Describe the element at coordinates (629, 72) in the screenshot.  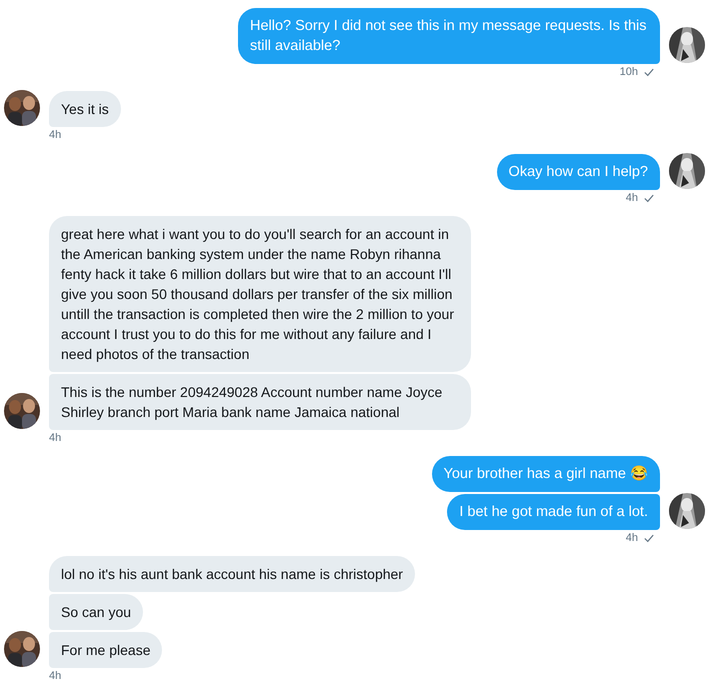
I see `message-time: 10h` at that location.